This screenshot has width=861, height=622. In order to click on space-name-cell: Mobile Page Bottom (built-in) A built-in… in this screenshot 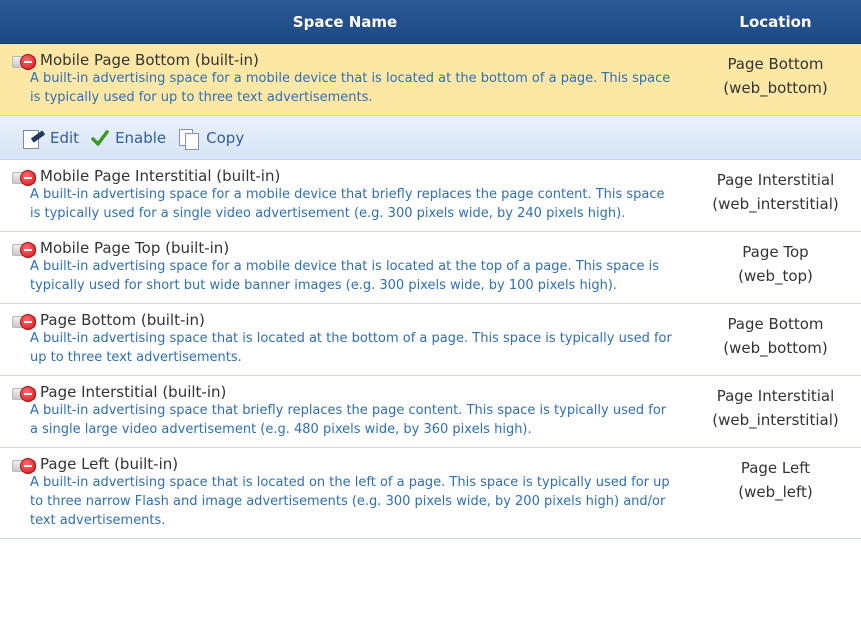, I will do `click(345, 79)`.